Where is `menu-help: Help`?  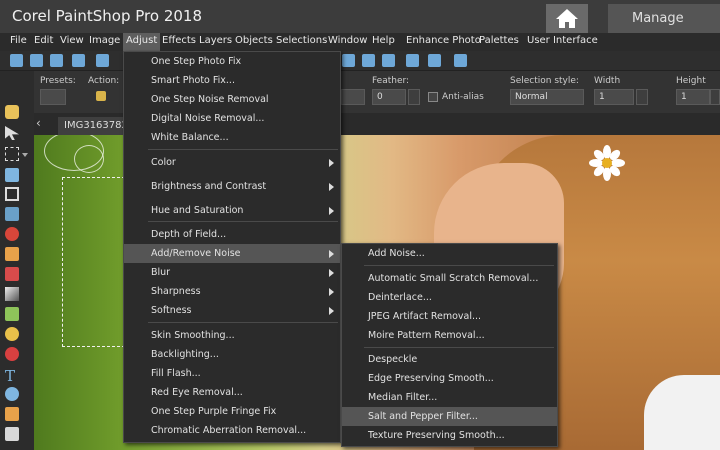
menu-help: Help is located at coordinates (383, 40).